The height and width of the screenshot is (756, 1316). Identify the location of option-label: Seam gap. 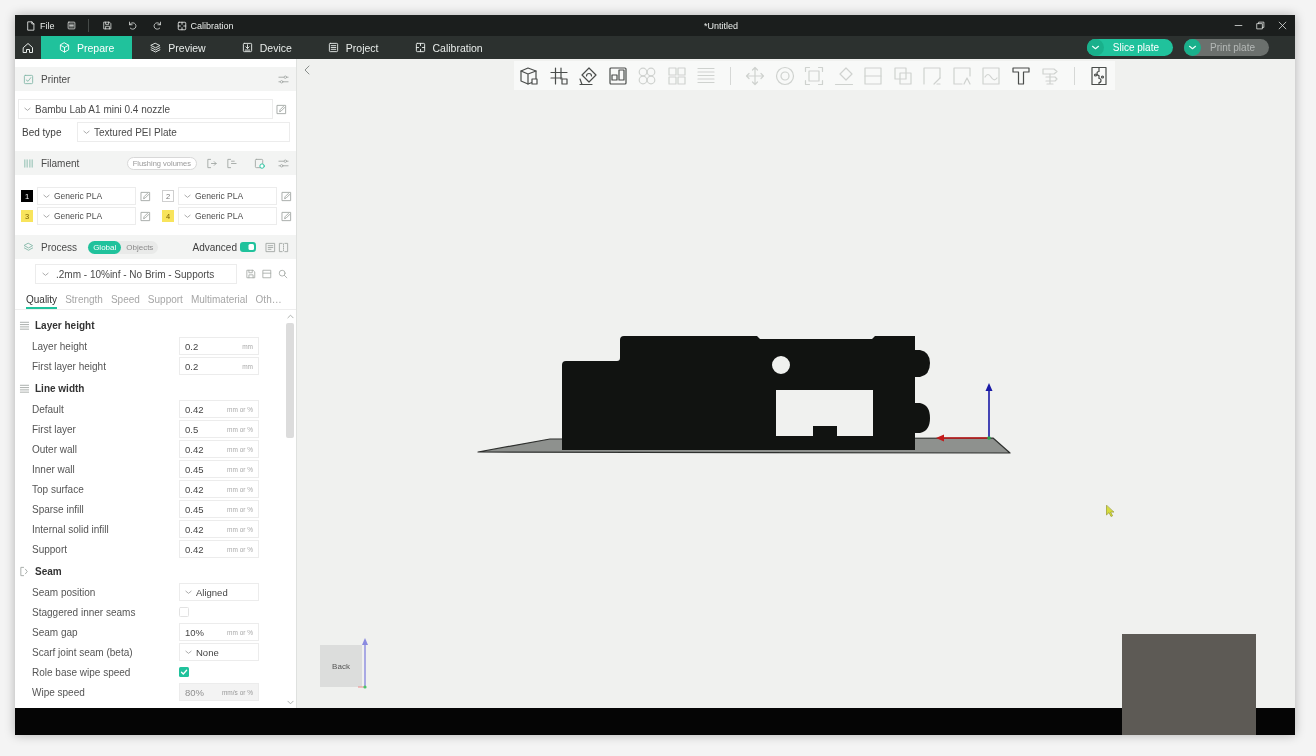
(55, 632).